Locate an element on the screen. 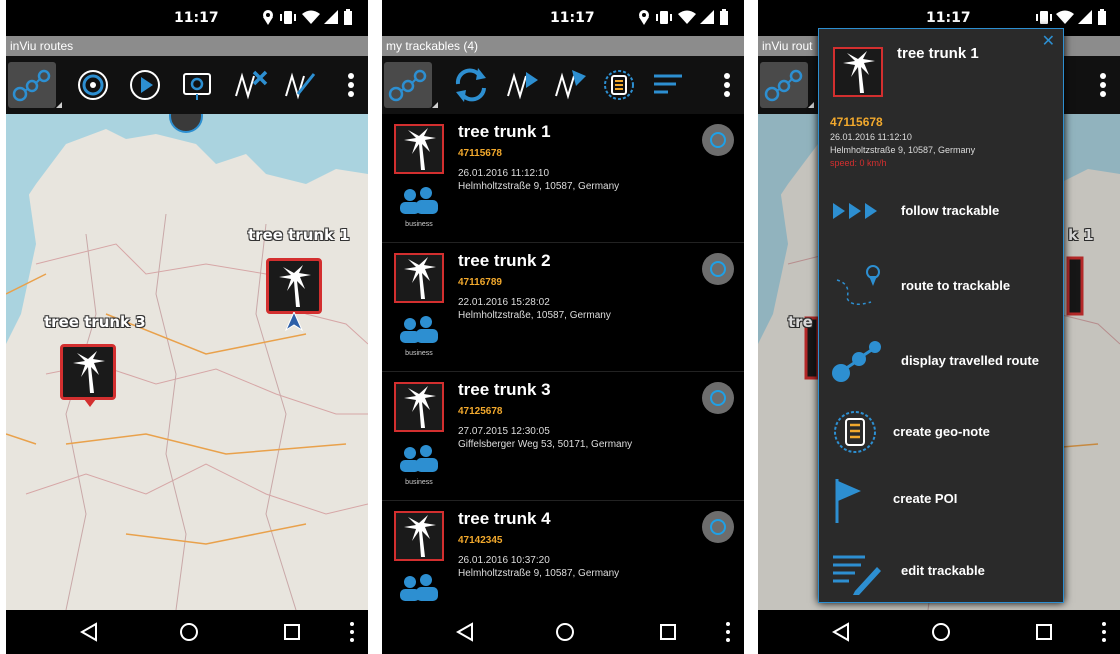  action-label: create POI is located at coordinates (925, 498).